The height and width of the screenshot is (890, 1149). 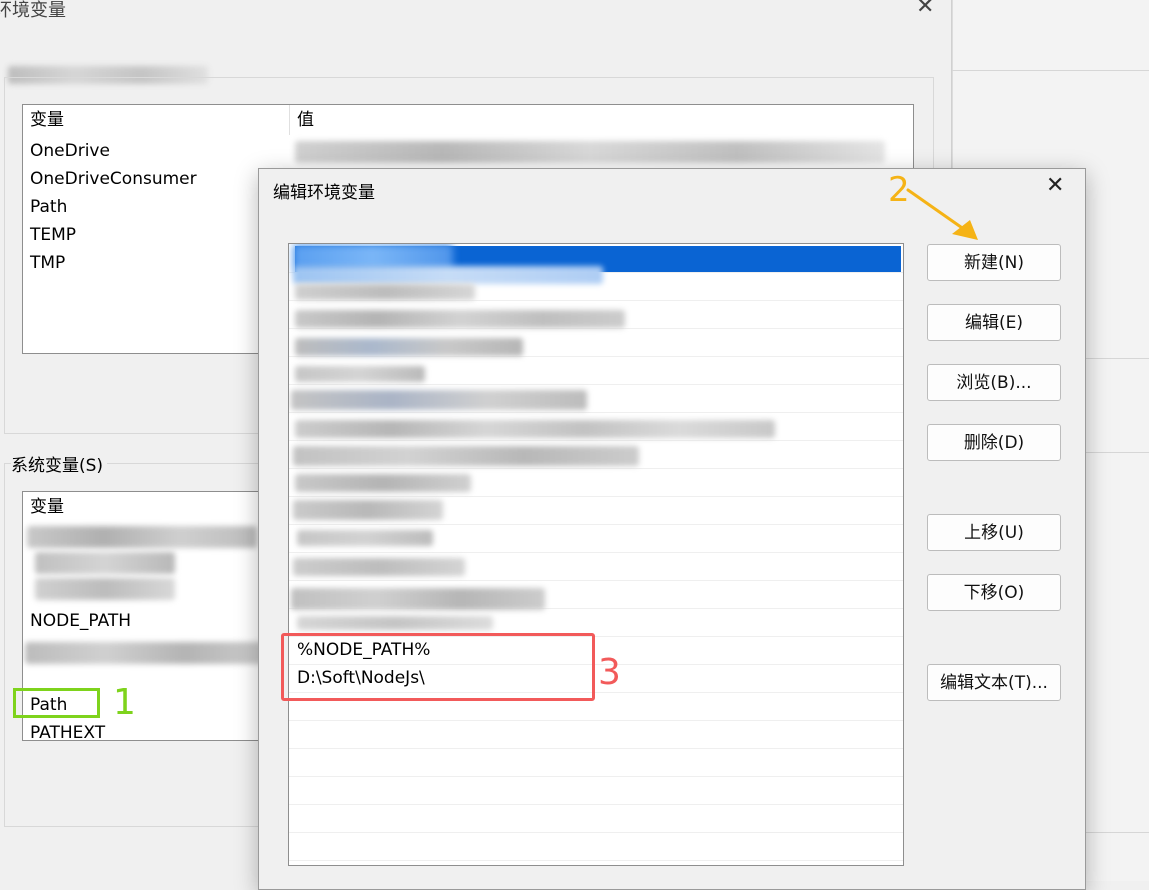 I want to click on move-down-button: 下移(O), so click(x=994, y=592).